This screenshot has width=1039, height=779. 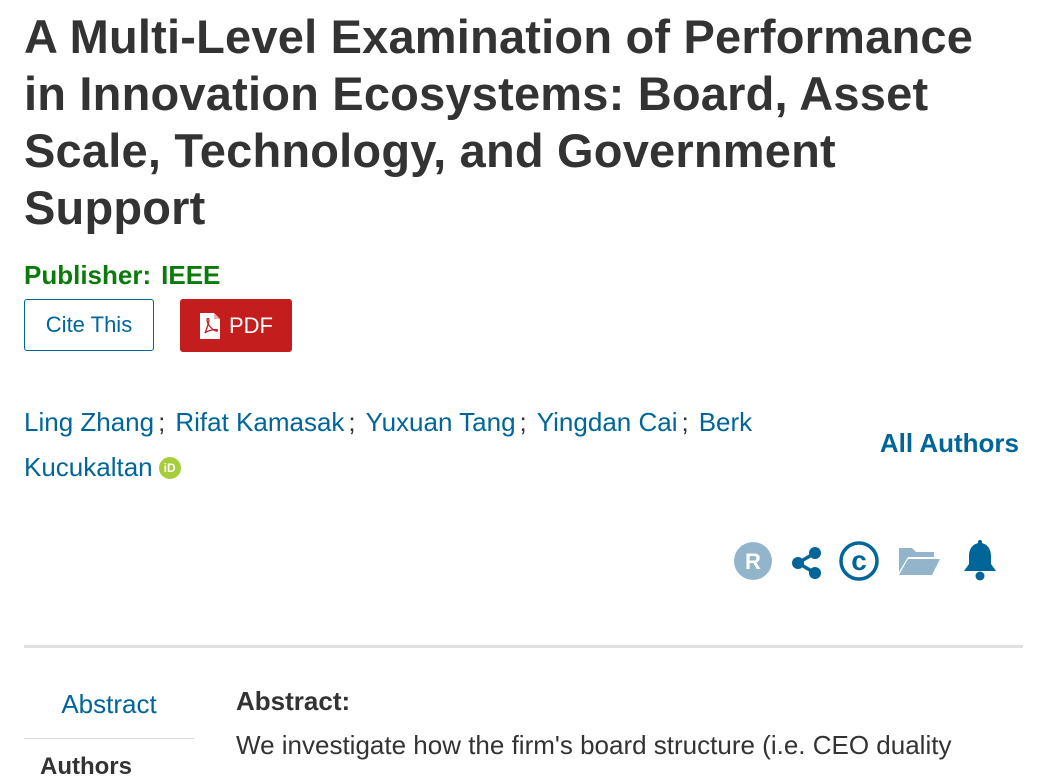 What do you see at coordinates (293, 701) in the screenshot?
I see `abstract-heading: Abstract:` at bounding box center [293, 701].